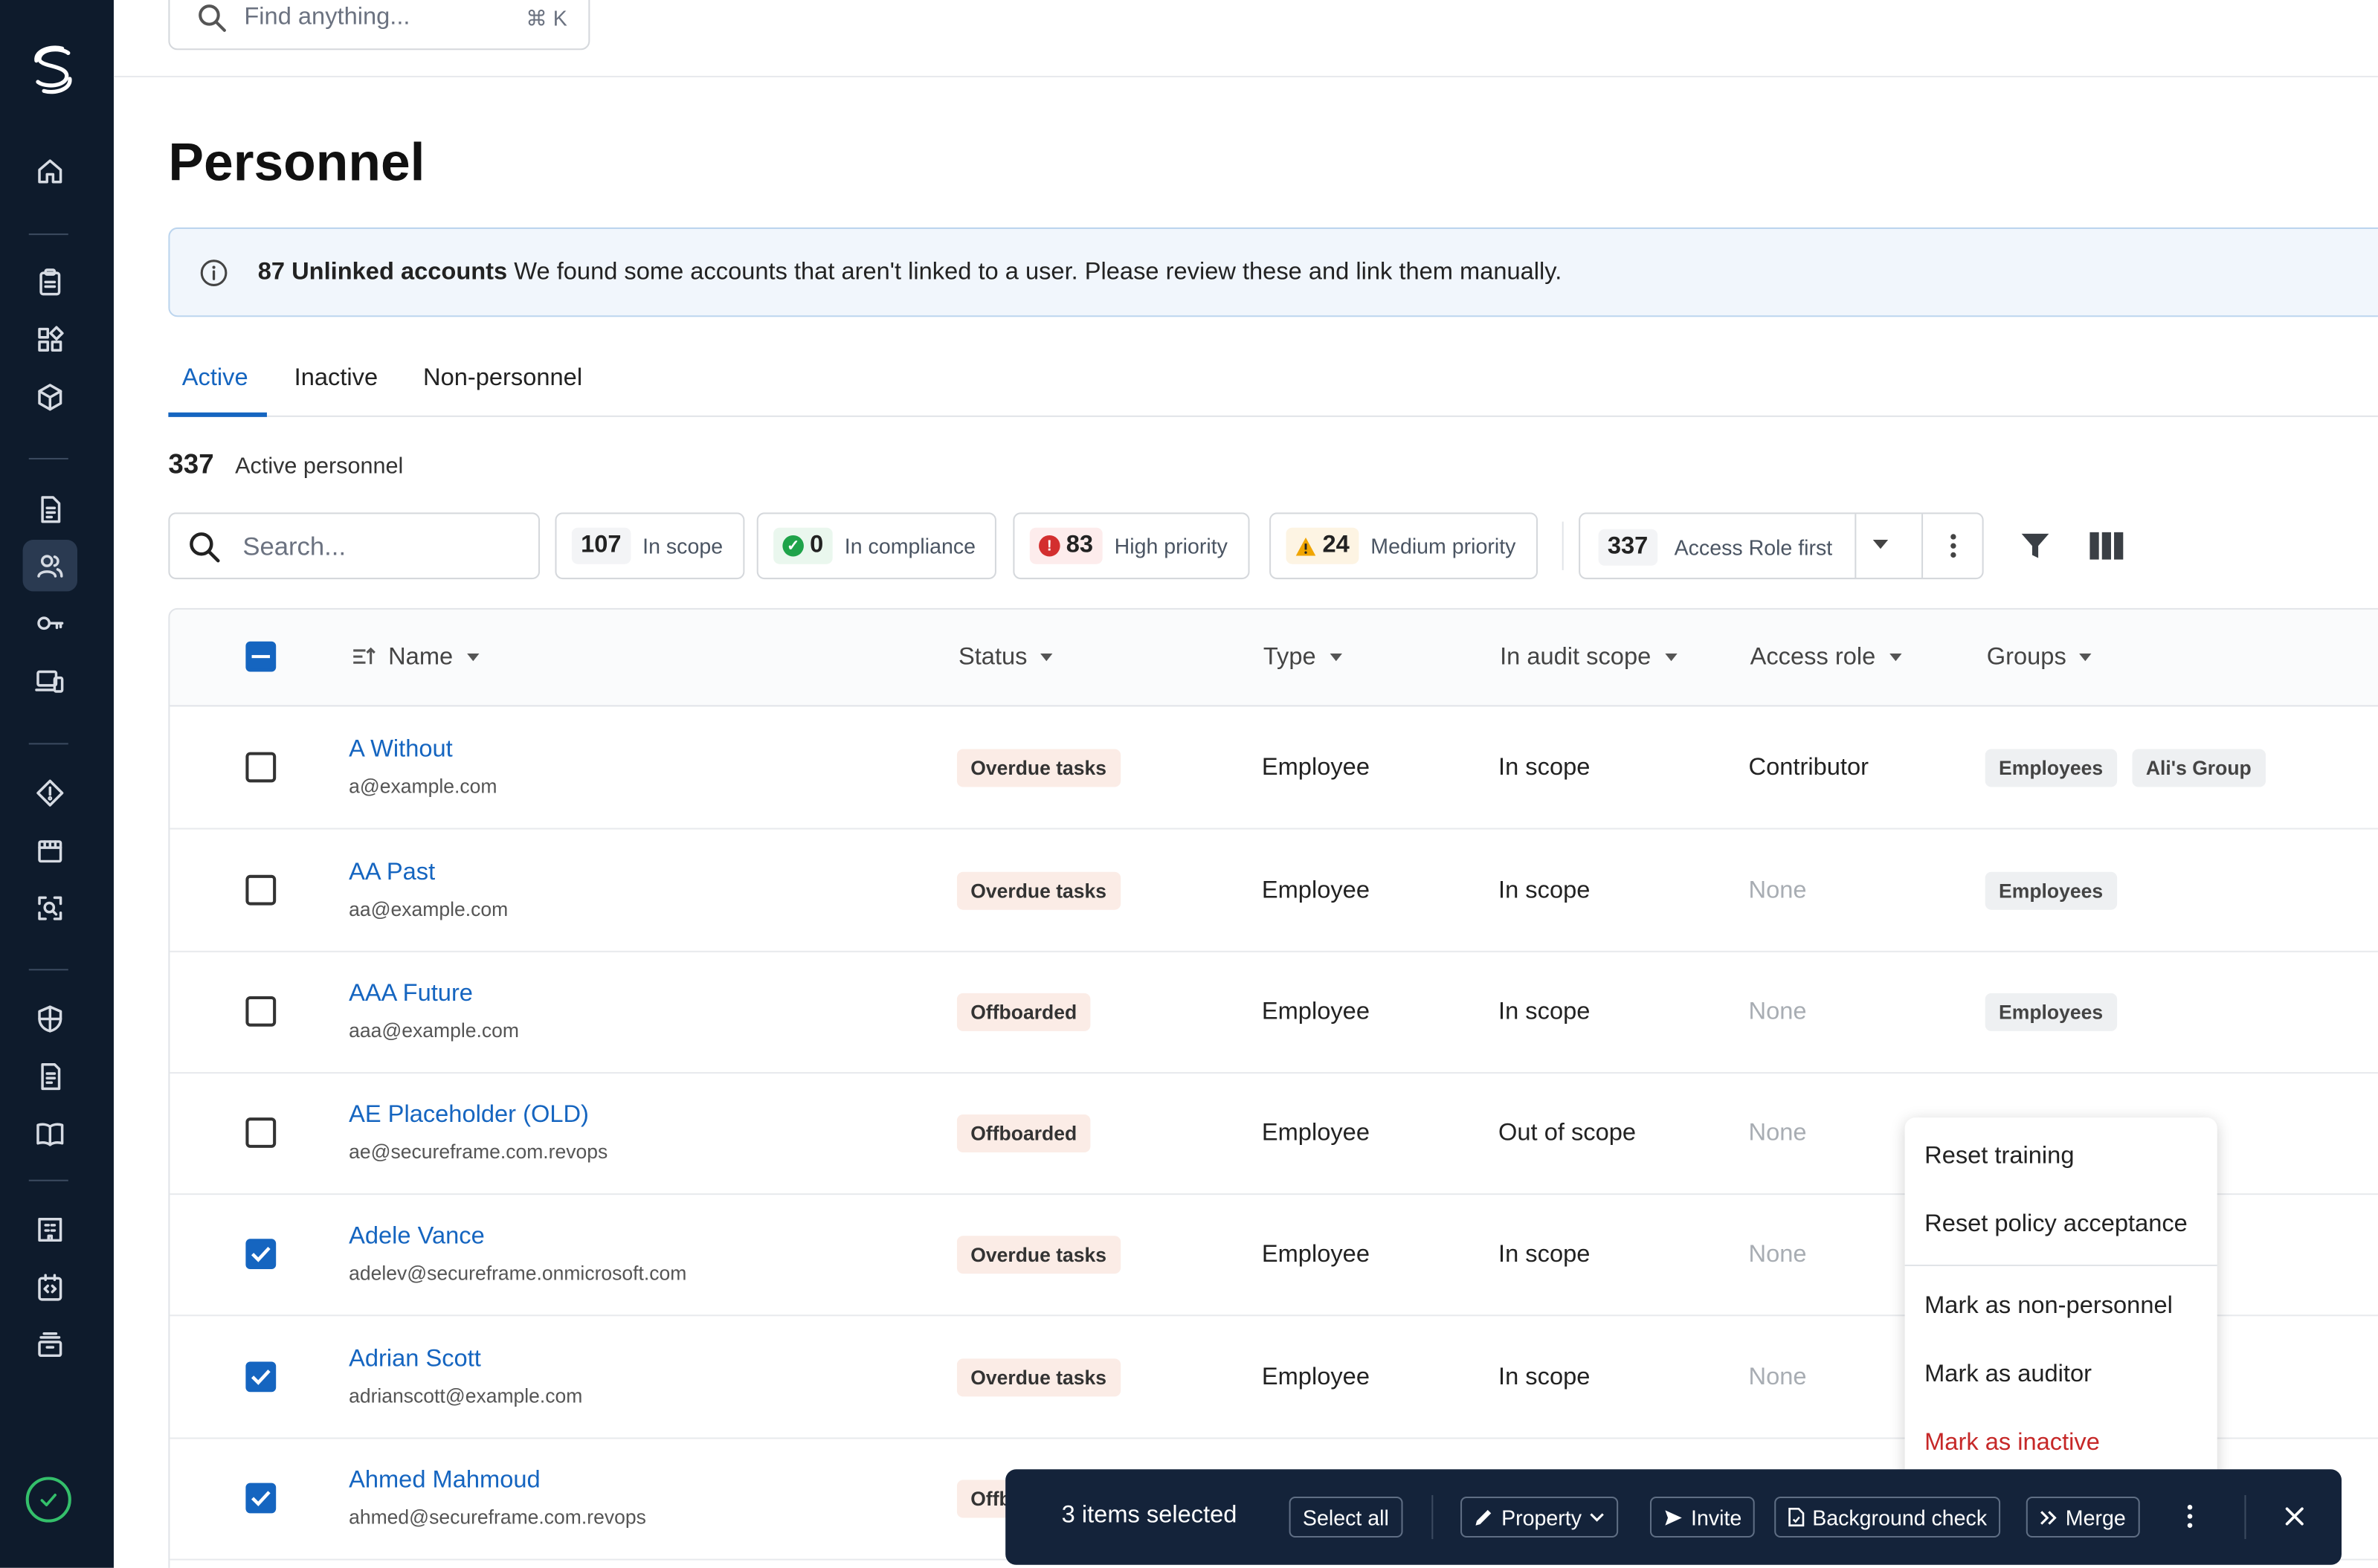 The width and height of the screenshot is (2378, 1568). Describe the element at coordinates (1316, 1133) in the screenshot. I see `type-cell: Employee` at that location.